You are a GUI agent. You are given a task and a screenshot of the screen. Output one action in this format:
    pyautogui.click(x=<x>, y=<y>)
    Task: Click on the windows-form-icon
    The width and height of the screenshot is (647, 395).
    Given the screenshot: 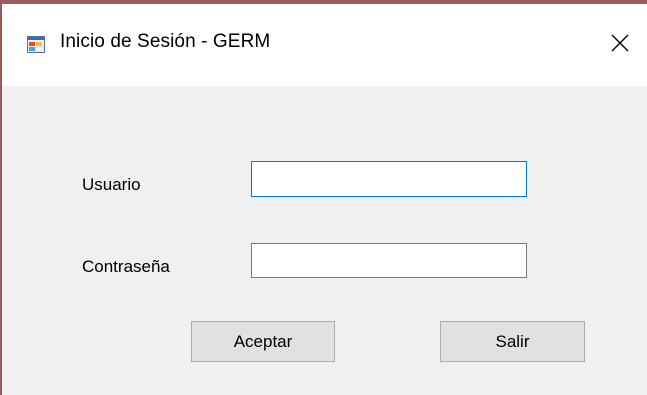 What is the action you would take?
    pyautogui.click(x=36, y=44)
    